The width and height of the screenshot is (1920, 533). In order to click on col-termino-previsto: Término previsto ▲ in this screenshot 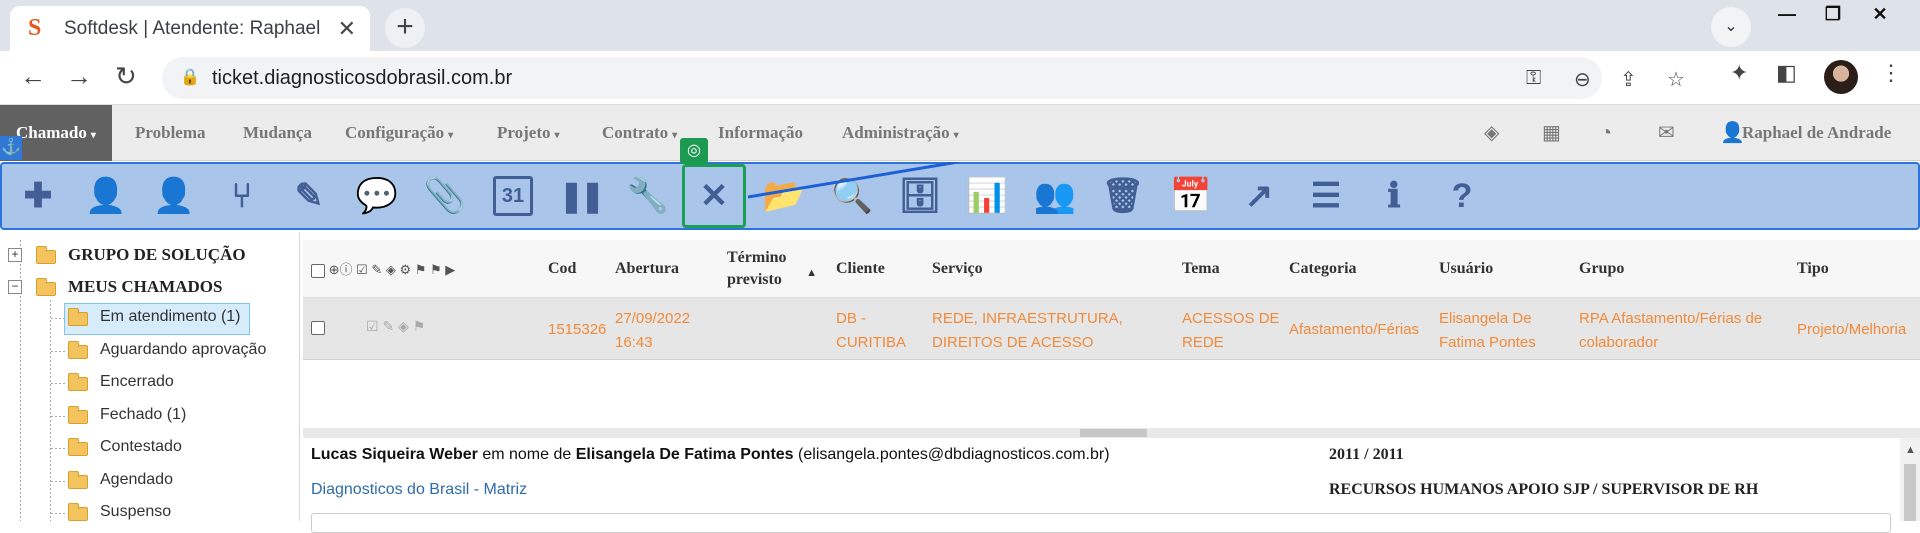, I will do `click(772, 269)`.